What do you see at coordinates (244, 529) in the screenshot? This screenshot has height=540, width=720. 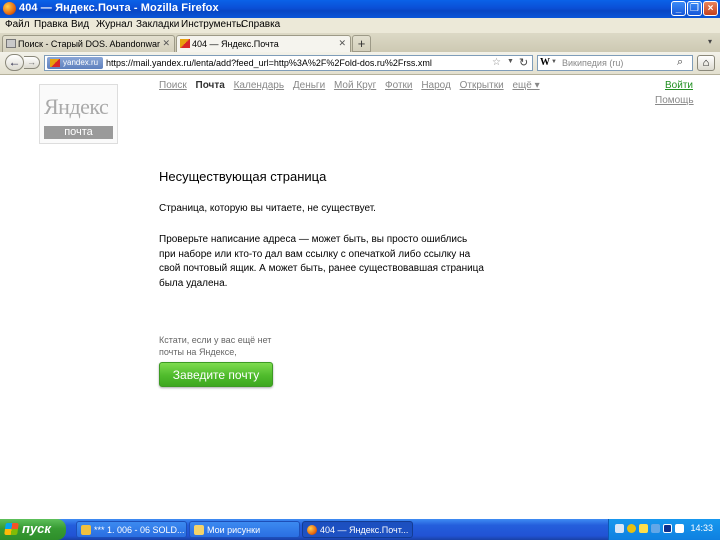 I see `taskbar-item-my-pictures: Мои рисунки` at bounding box center [244, 529].